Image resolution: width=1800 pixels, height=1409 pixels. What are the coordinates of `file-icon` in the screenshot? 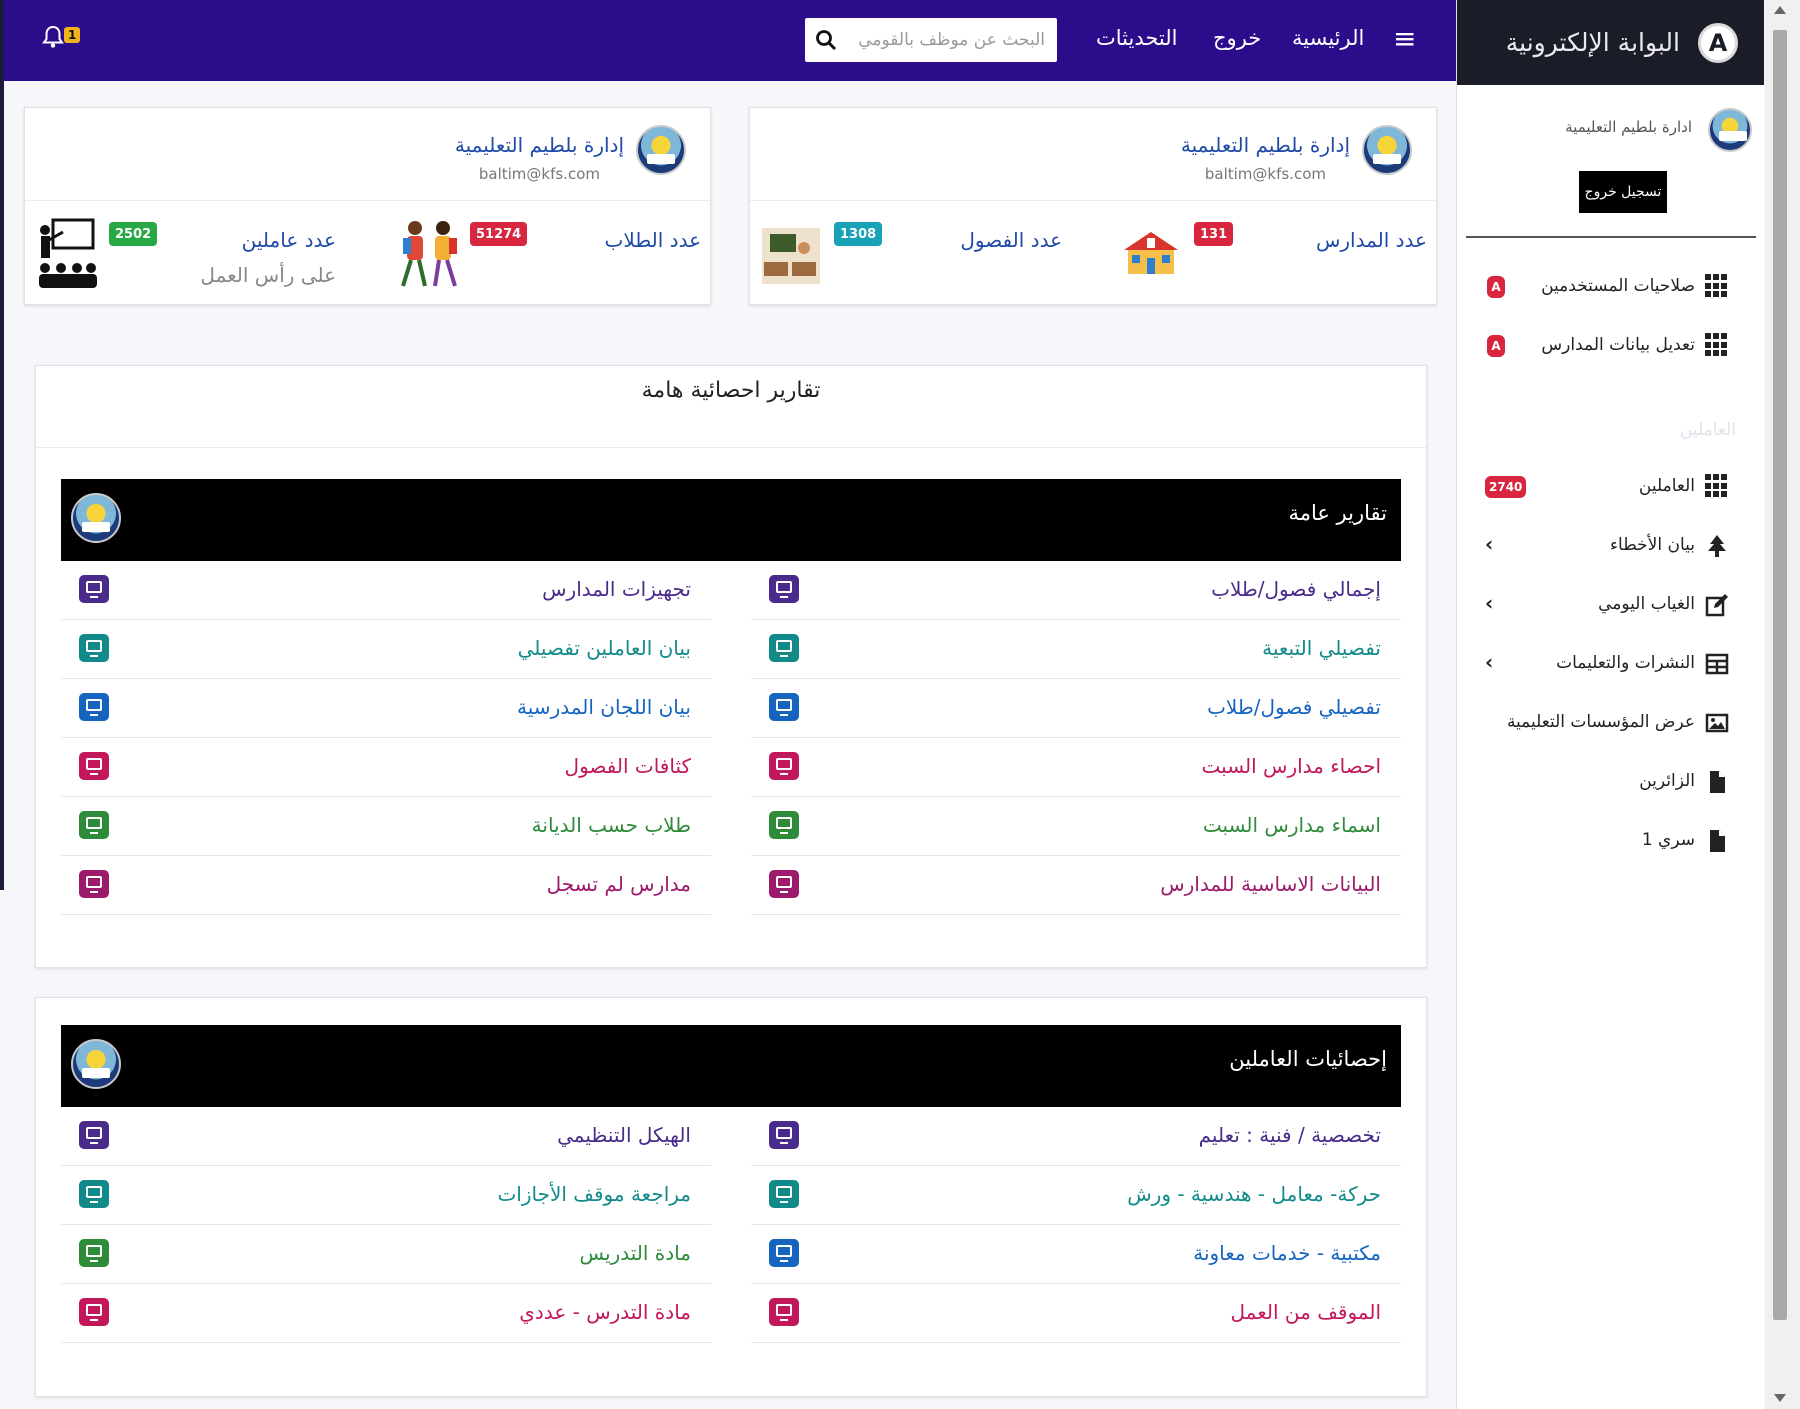 It's located at (1717, 841).